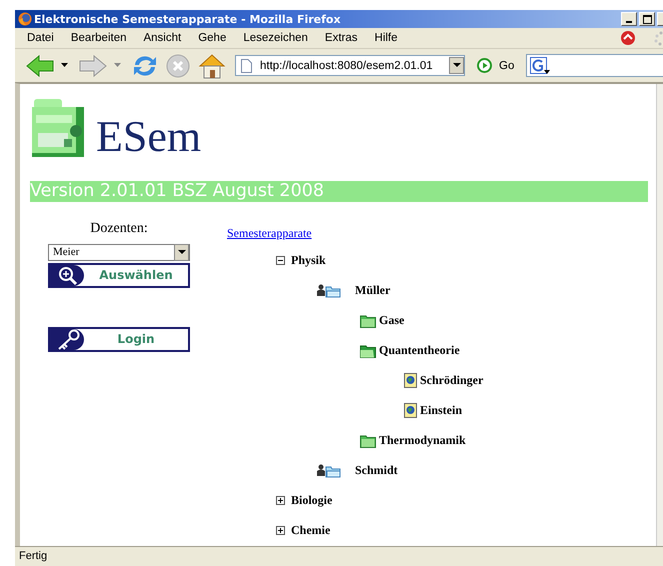 The height and width of the screenshot is (566, 663). Describe the element at coordinates (372, 290) in the screenshot. I see `tree-item: Müller` at that location.